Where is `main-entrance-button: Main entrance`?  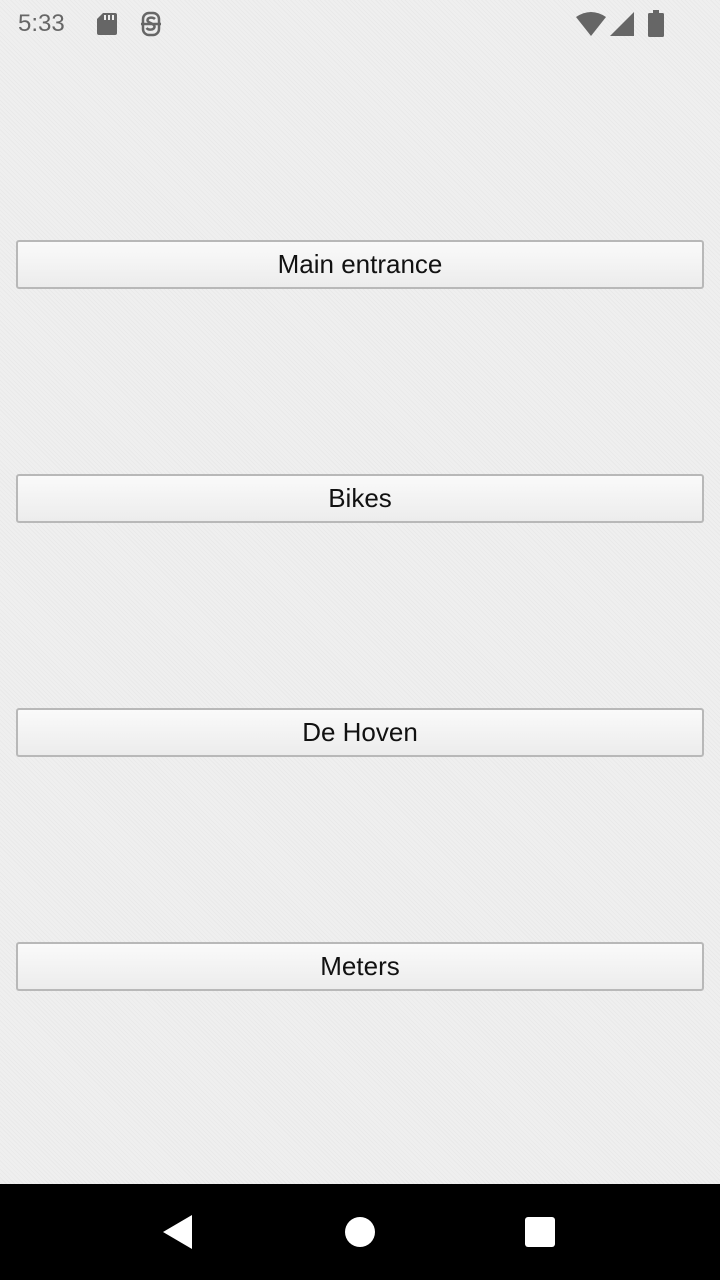 main-entrance-button: Main entrance is located at coordinates (360, 264).